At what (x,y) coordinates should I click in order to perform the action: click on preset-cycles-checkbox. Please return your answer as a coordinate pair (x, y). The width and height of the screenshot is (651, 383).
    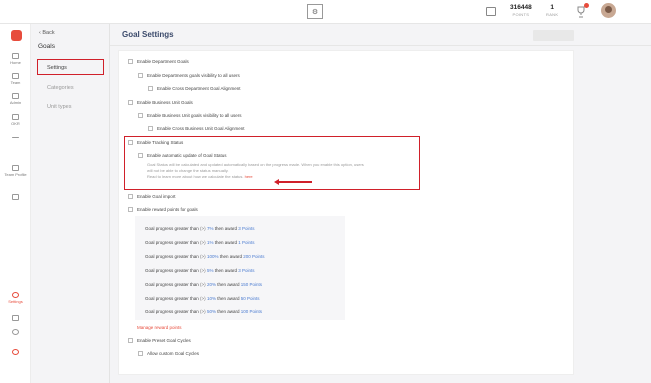
    Looking at the image, I should click on (130, 340).